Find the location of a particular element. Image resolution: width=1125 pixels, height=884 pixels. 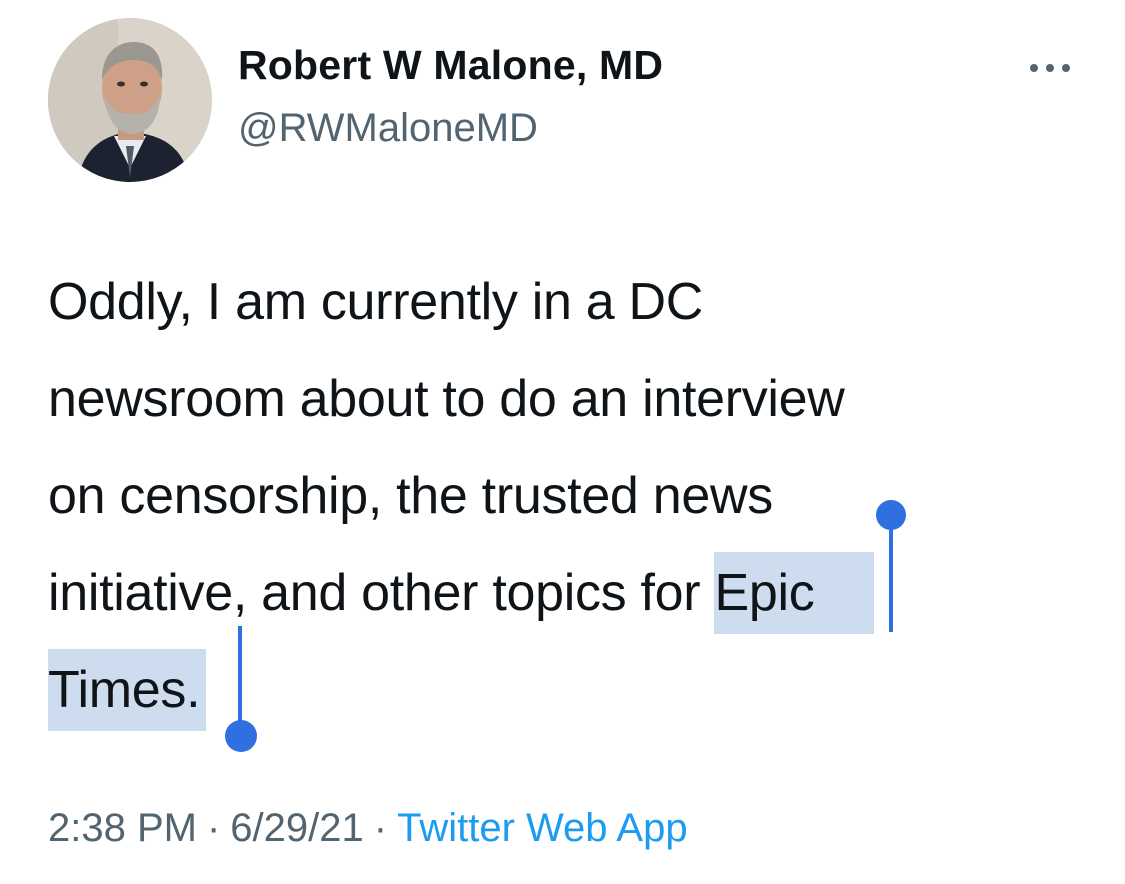

tweet-metadata: 2:38 PM · 6/29/21 · Twitter Web App is located at coordinates (368, 828).